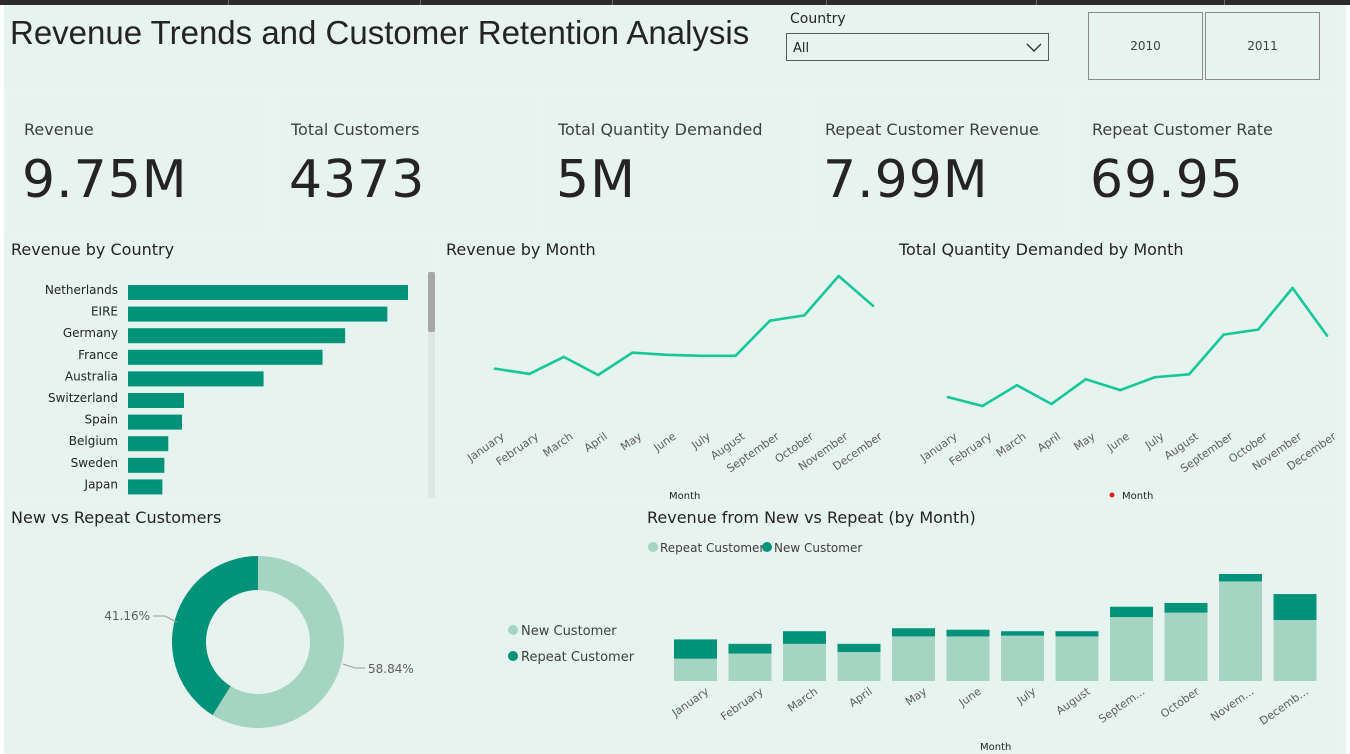 The height and width of the screenshot is (754, 1350). What do you see at coordinates (83, 398) in the screenshot?
I see `country-tick-label: Switzerland` at bounding box center [83, 398].